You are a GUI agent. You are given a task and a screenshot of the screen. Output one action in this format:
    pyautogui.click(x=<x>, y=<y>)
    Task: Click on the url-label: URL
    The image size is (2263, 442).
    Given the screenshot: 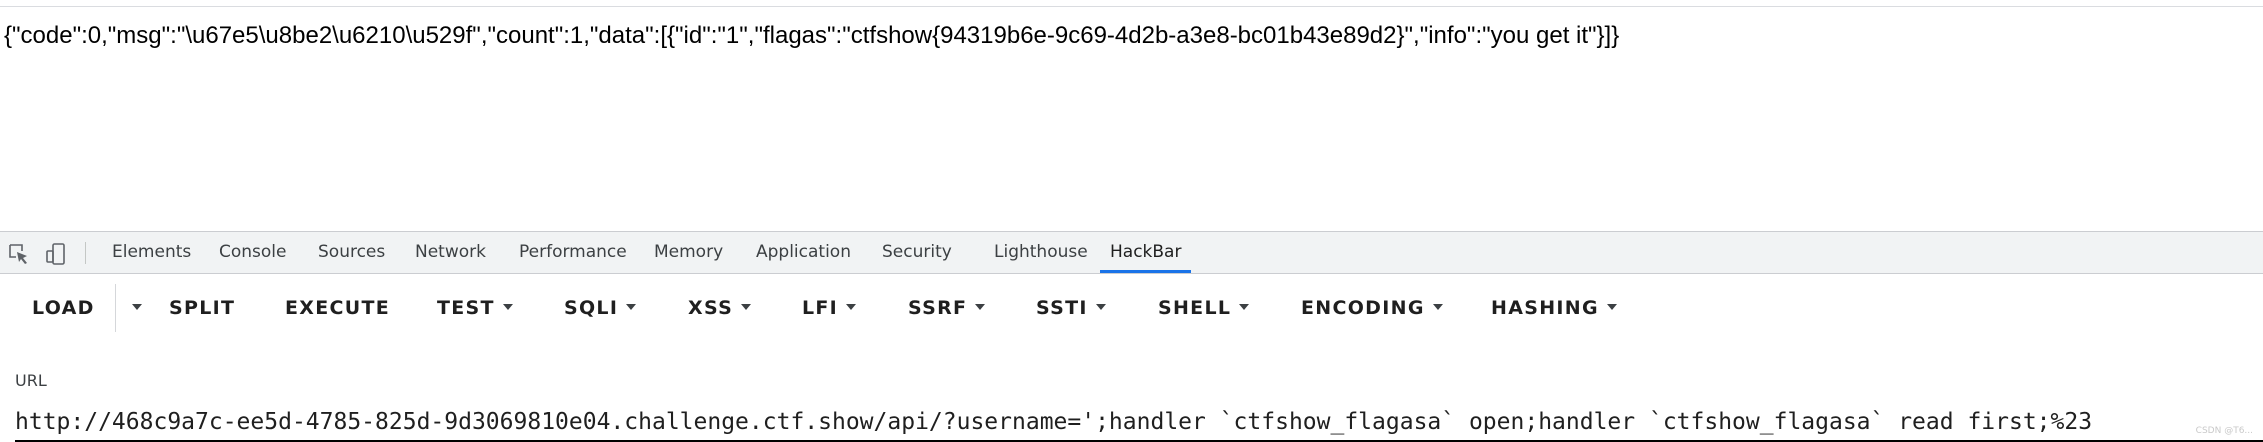 What is the action you would take?
    pyautogui.click(x=31, y=380)
    